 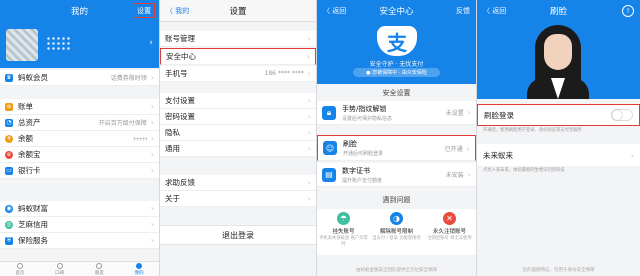 What do you see at coordinates (396, 200) in the screenshot?
I see `section-problems: 遇到问题` at bounding box center [396, 200].